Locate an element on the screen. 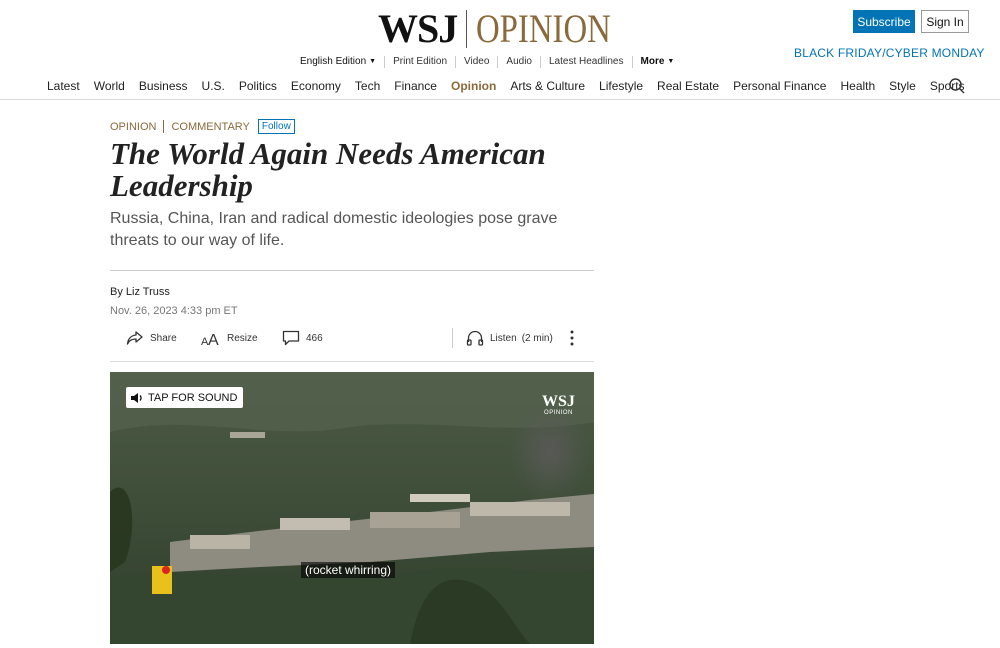 This screenshot has height=648, width=1000. nav-item-style: Style is located at coordinates (902, 86).